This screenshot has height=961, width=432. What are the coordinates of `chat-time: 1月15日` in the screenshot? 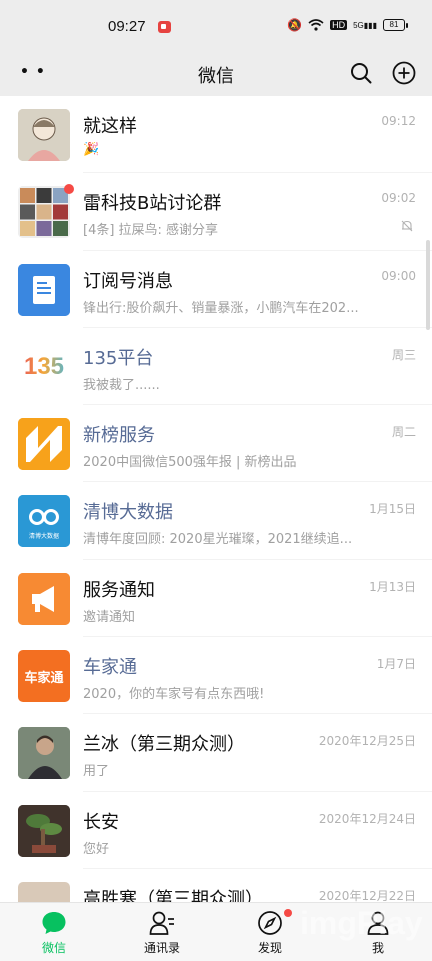 It's located at (392, 509).